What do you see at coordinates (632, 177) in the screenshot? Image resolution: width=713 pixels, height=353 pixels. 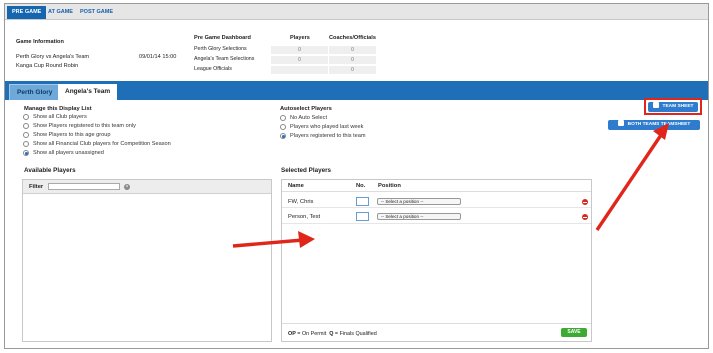 I see `annotation-arrow-right` at bounding box center [632, 177].